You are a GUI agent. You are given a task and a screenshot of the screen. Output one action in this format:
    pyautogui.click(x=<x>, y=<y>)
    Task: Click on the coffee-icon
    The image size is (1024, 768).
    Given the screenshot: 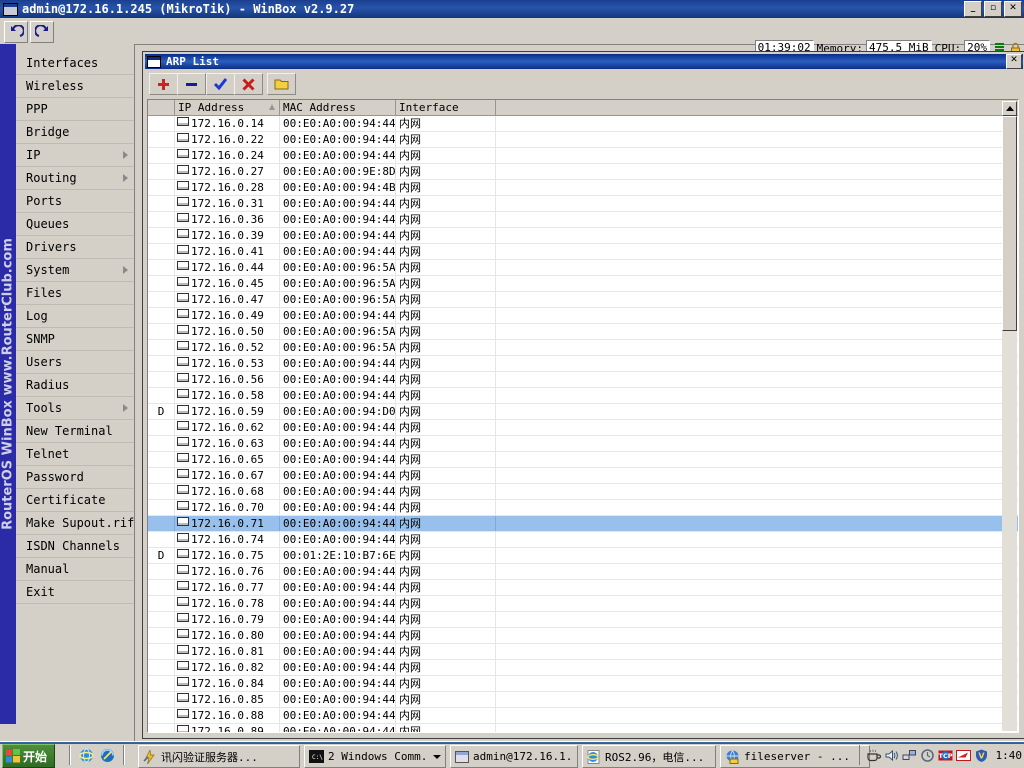 What is the action you would take?
    pyautogui.click(x=873, y=755)
    